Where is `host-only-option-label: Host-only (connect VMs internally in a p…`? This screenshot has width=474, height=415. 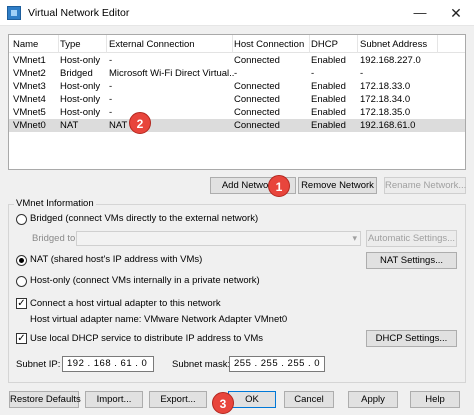
host-only-option-label: Host-only (connect VMs internally in a p… is located at coordinates (145, 280).